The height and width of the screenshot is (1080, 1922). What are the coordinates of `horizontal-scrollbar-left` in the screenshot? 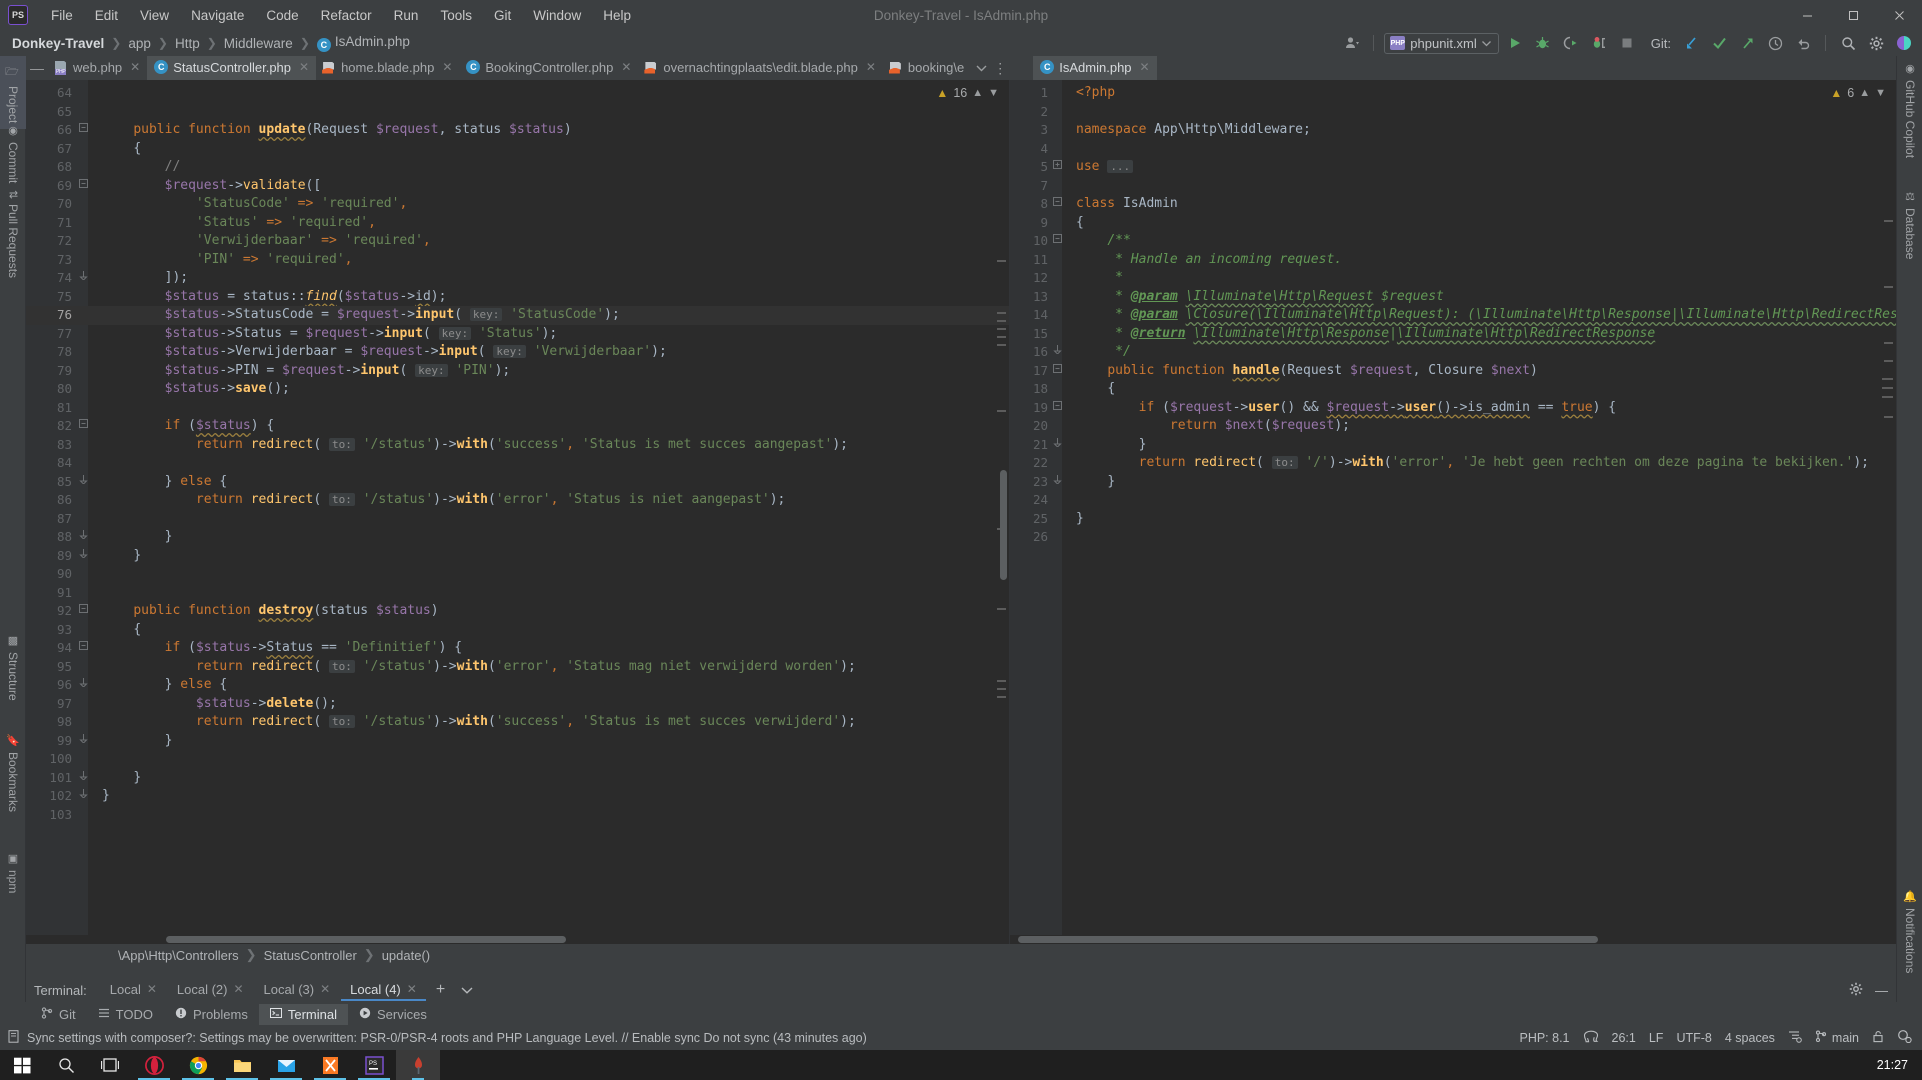 It's located at (517, 939).